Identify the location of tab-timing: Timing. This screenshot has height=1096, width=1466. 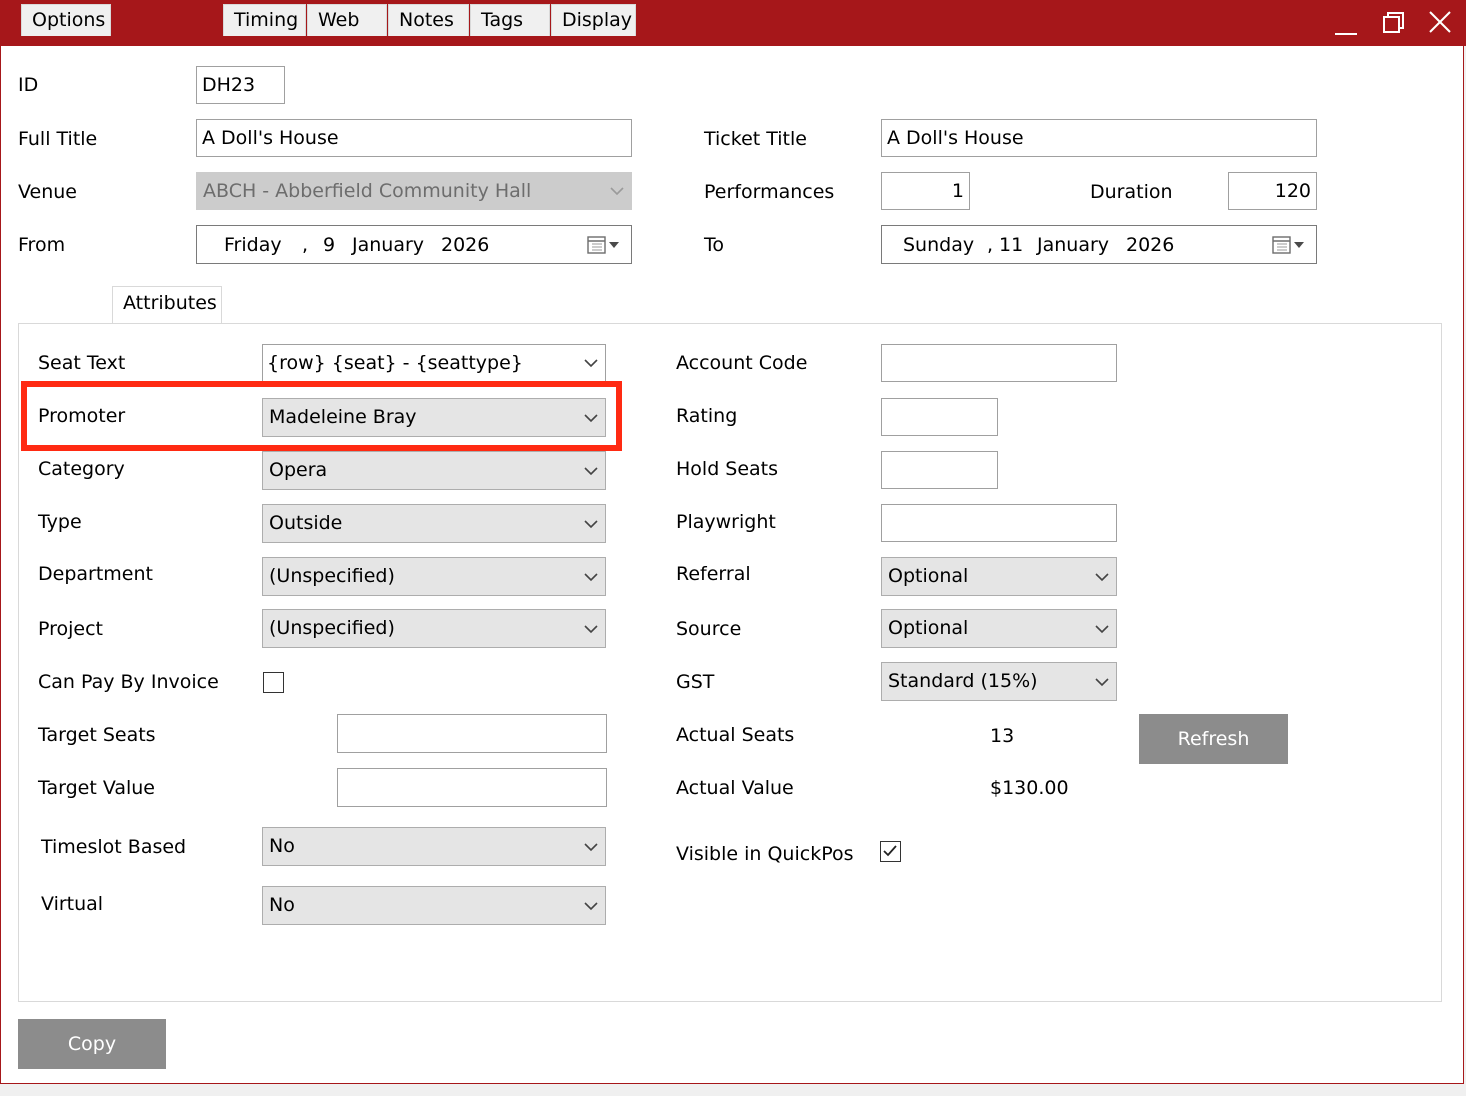
(264, 20).